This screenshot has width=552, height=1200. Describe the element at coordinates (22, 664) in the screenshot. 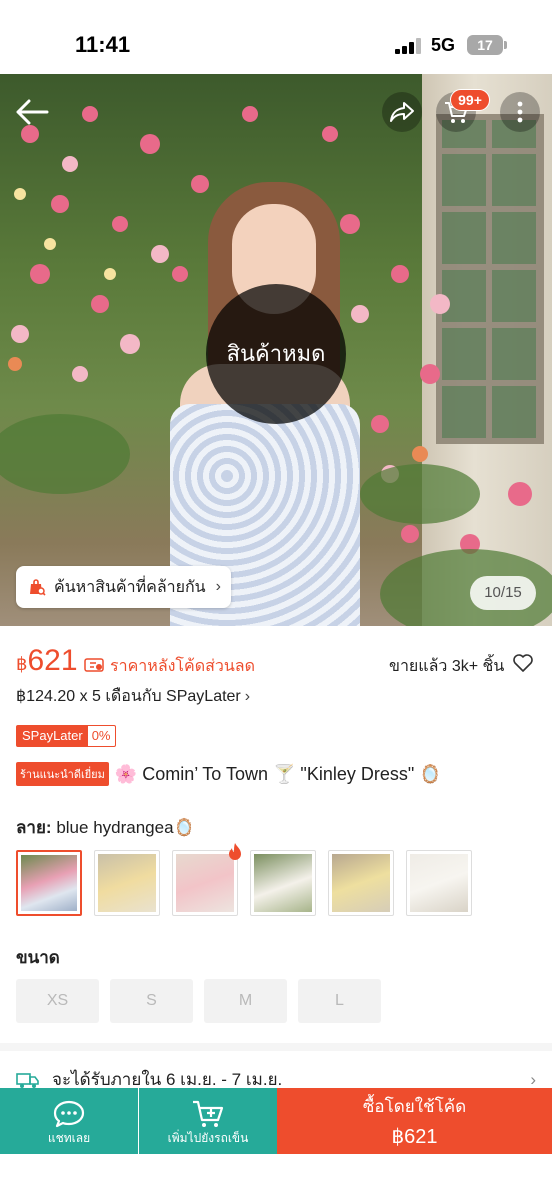

I see `price-currency: ฿` at that location.